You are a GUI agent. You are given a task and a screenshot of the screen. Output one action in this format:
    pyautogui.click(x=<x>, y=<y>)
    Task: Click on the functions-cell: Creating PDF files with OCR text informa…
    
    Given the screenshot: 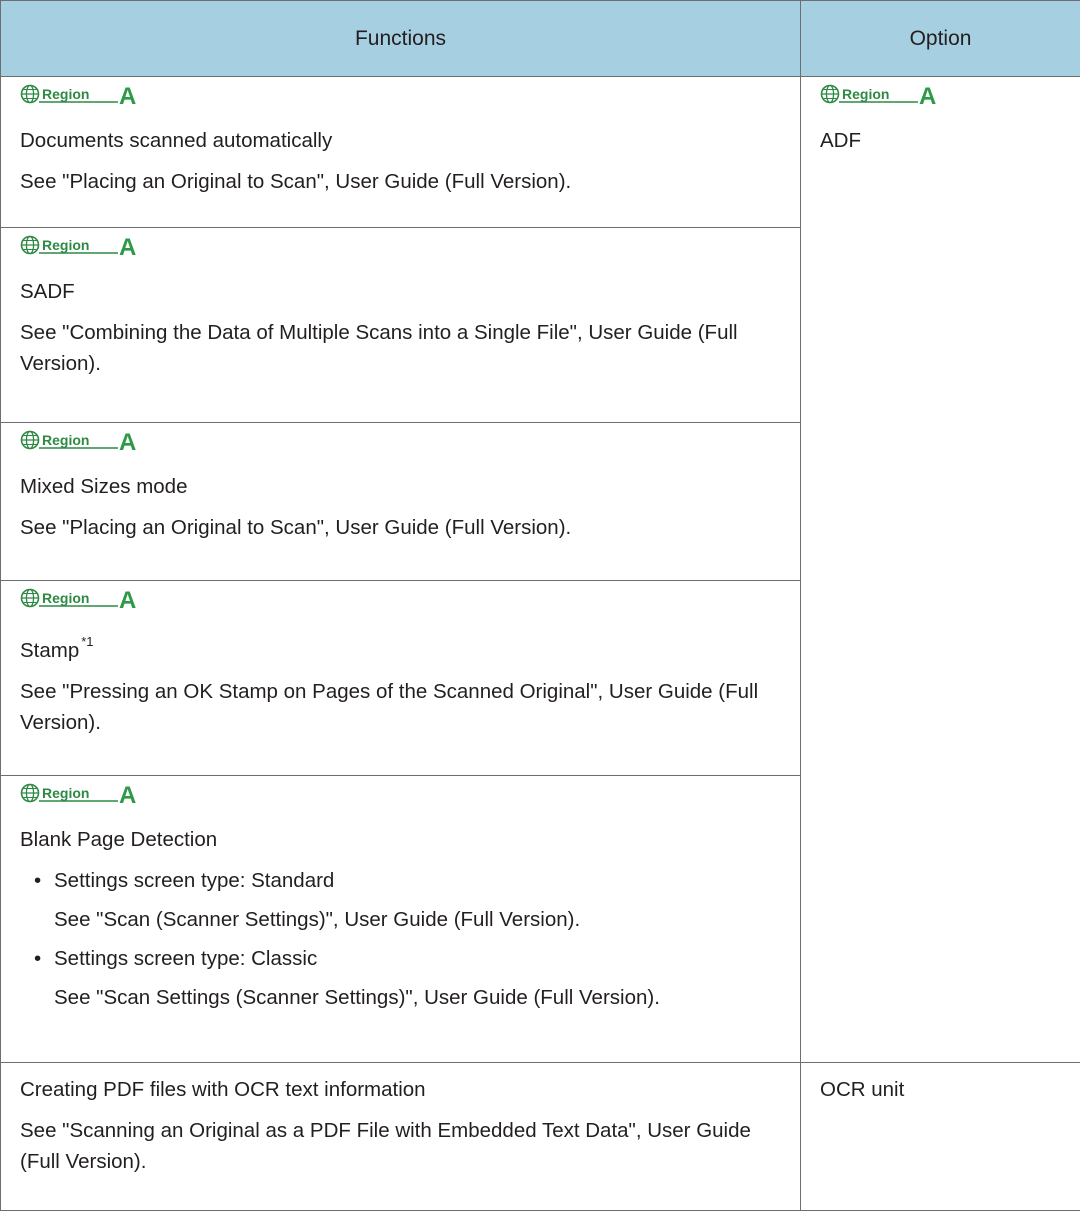 What is the action you would take?
    pyautogui.click(x=401, y=1137)
    